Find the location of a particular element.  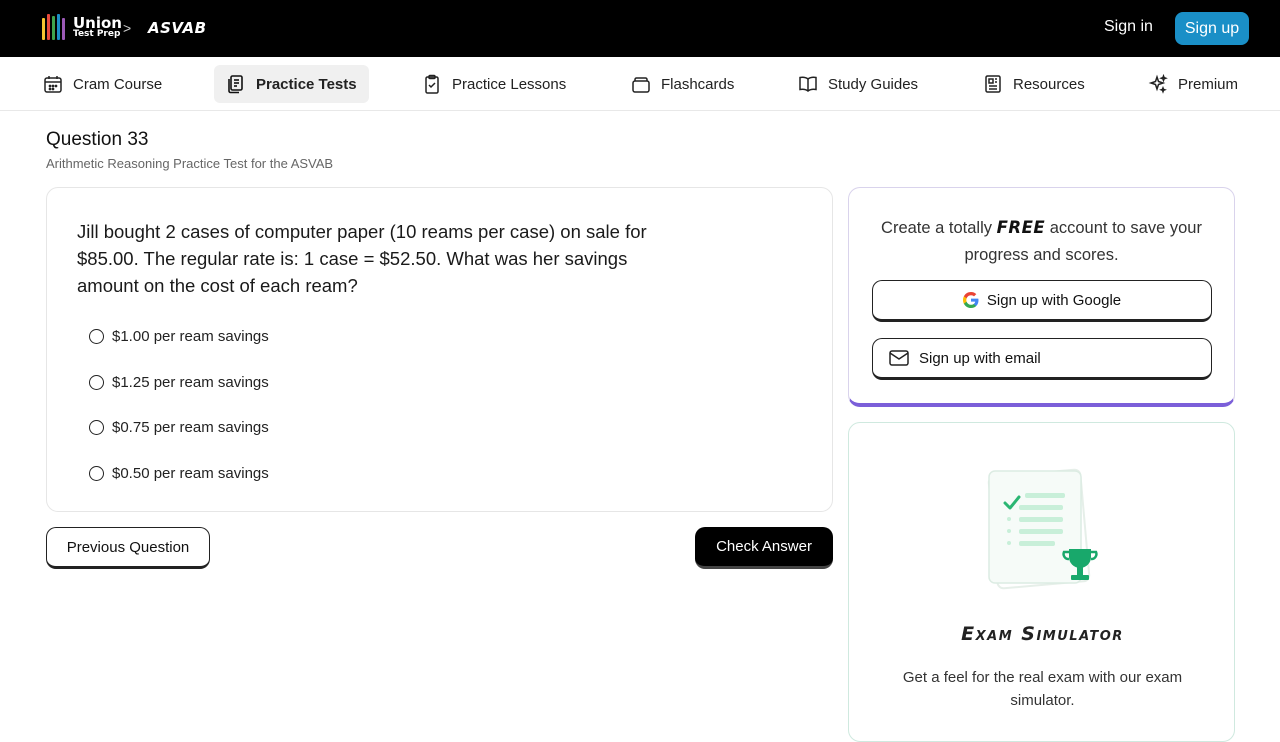

signup-text-before: Create a totally is located at coordinates (939, 228).